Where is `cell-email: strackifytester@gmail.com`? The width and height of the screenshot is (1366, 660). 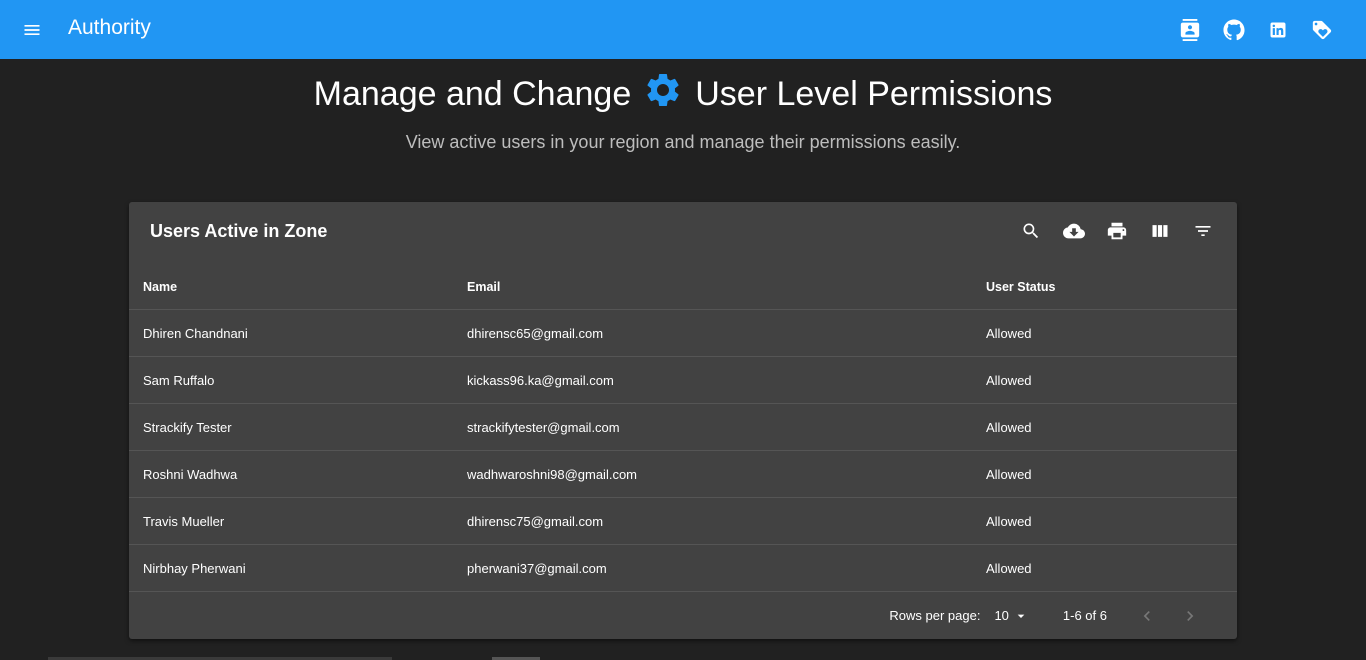 cell-email: strackifytester@gmail.com is located at coordinates (726, 427).